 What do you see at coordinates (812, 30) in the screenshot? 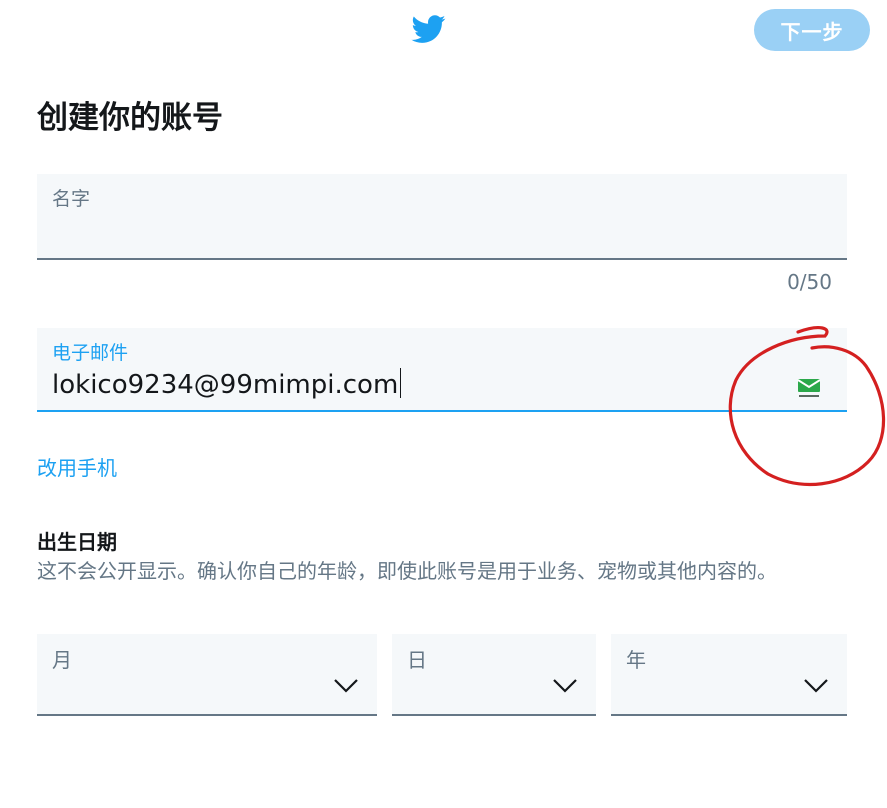
I see `next-button: 下一步` at bounding box center [812, 30].